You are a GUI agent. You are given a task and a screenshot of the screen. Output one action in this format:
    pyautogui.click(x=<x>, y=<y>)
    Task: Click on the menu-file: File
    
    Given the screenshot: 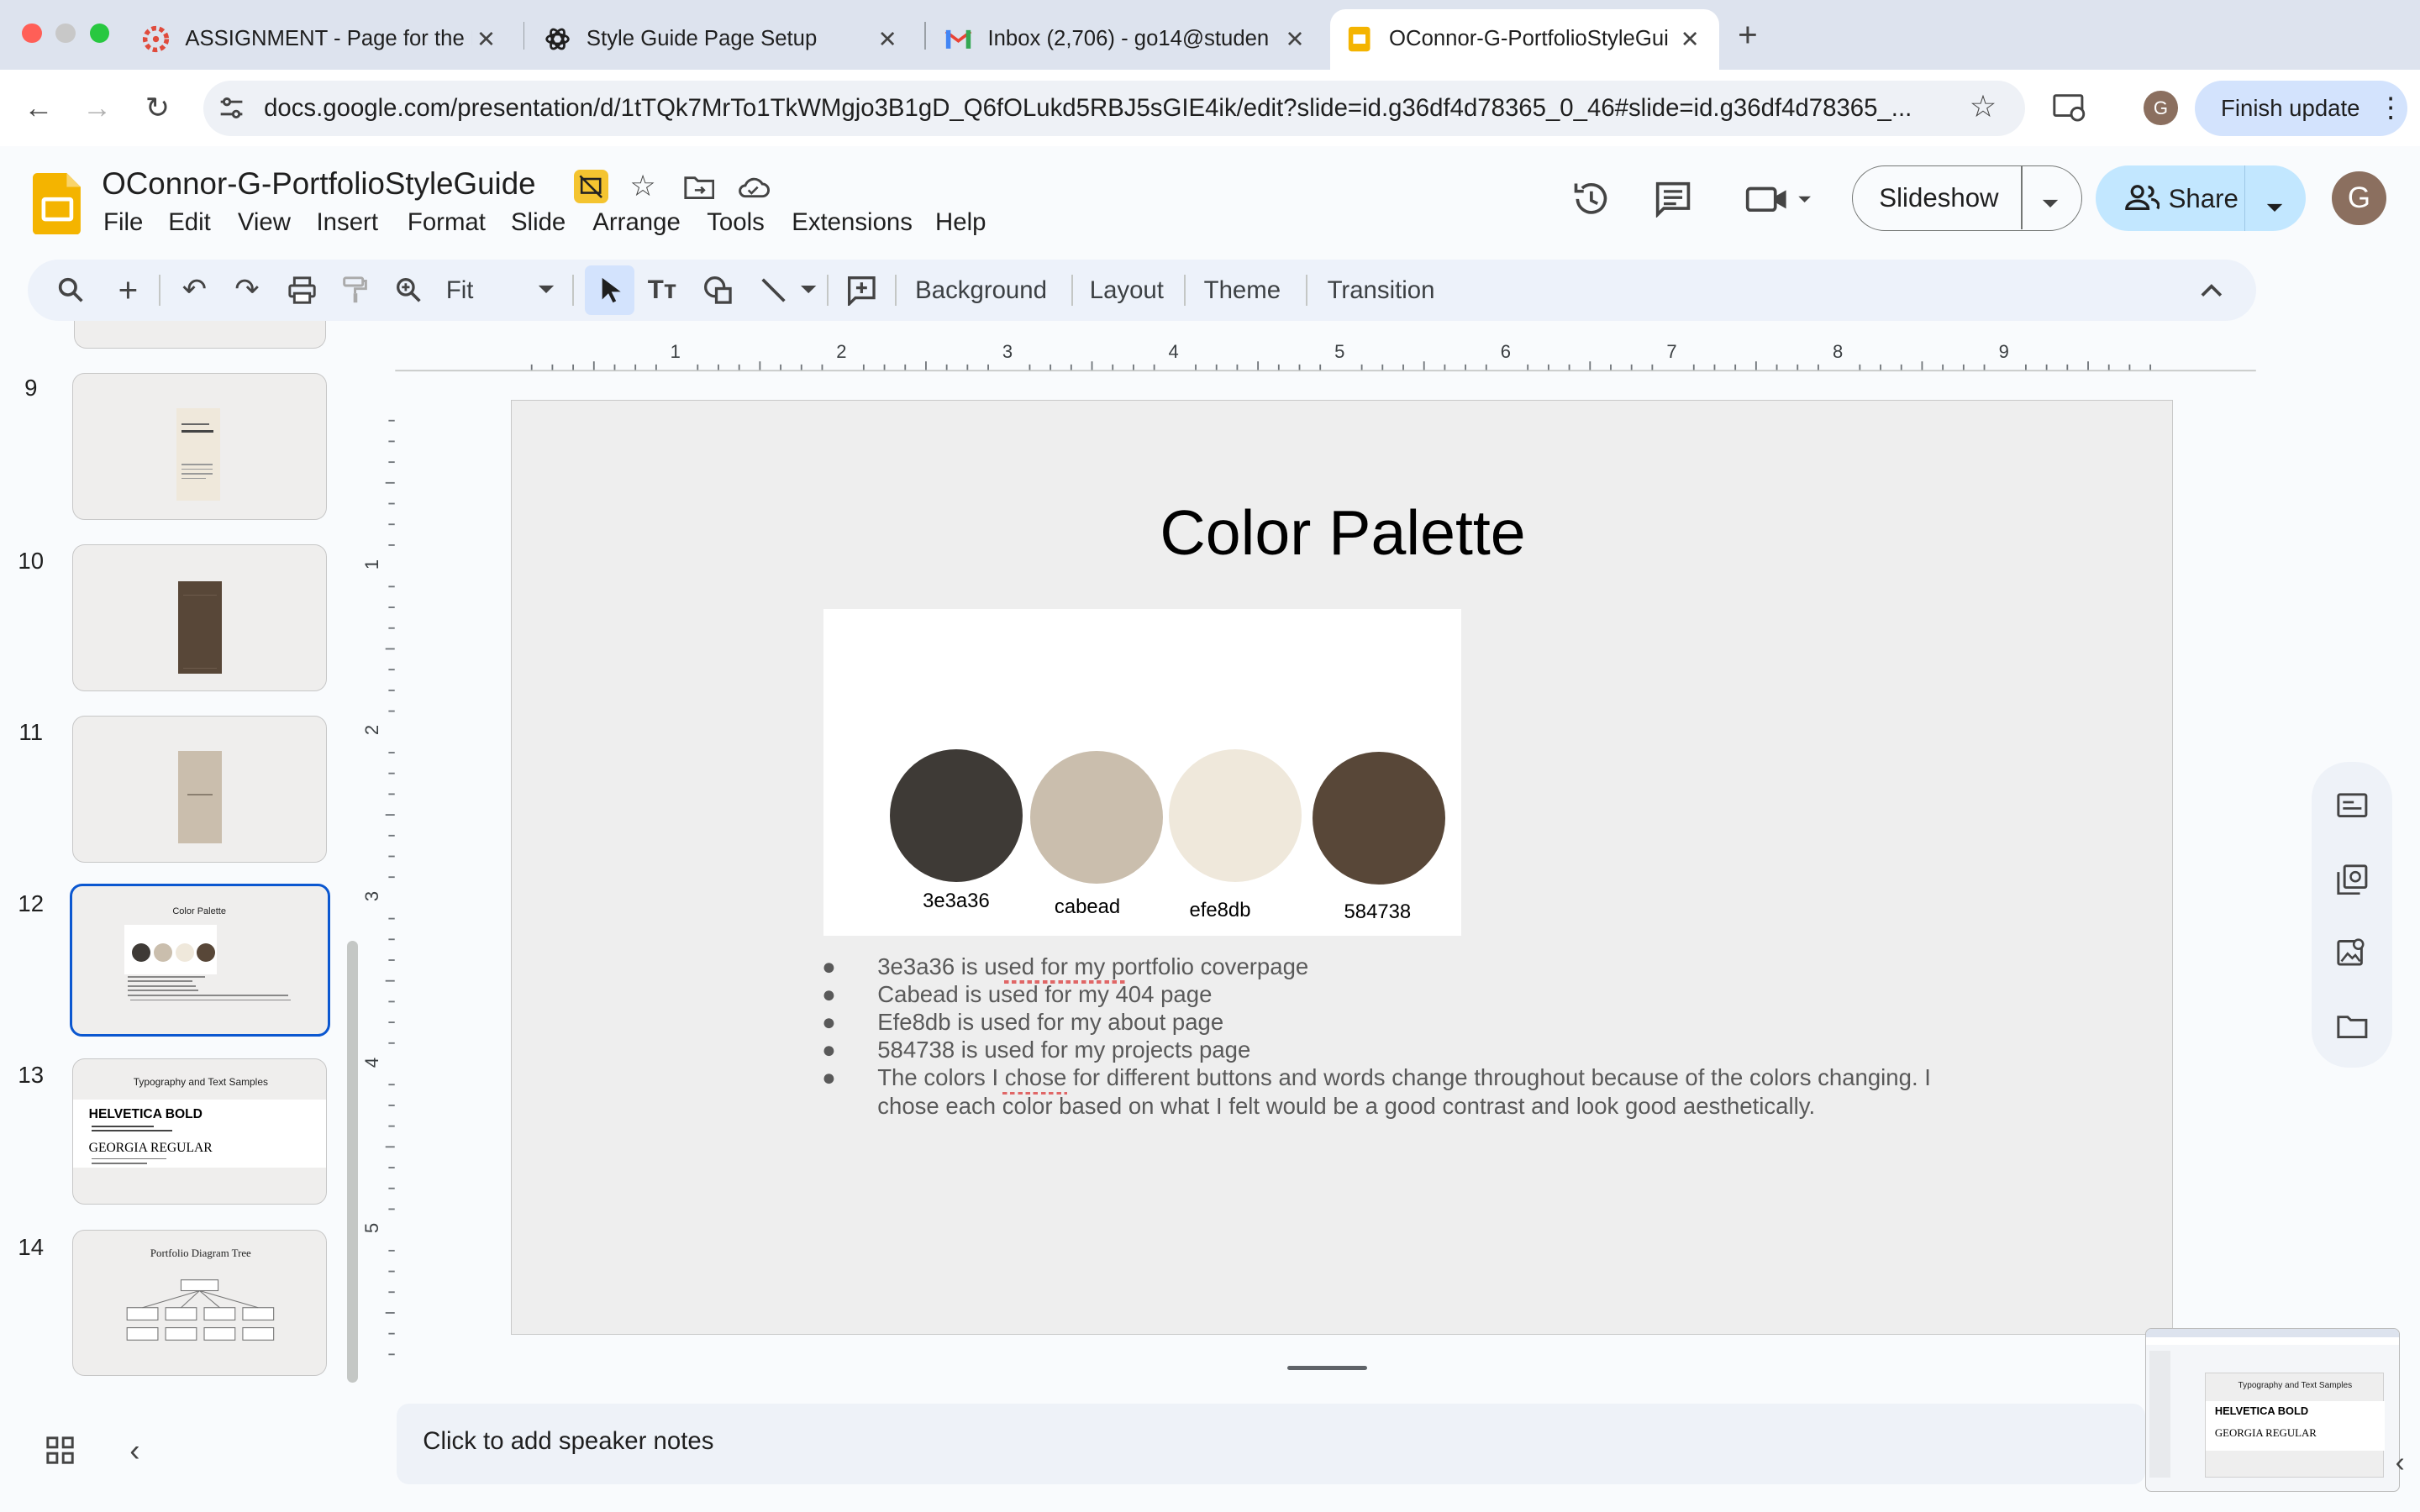 What is the action you would take?
    pyautogui.click(x=123, y=222)
    